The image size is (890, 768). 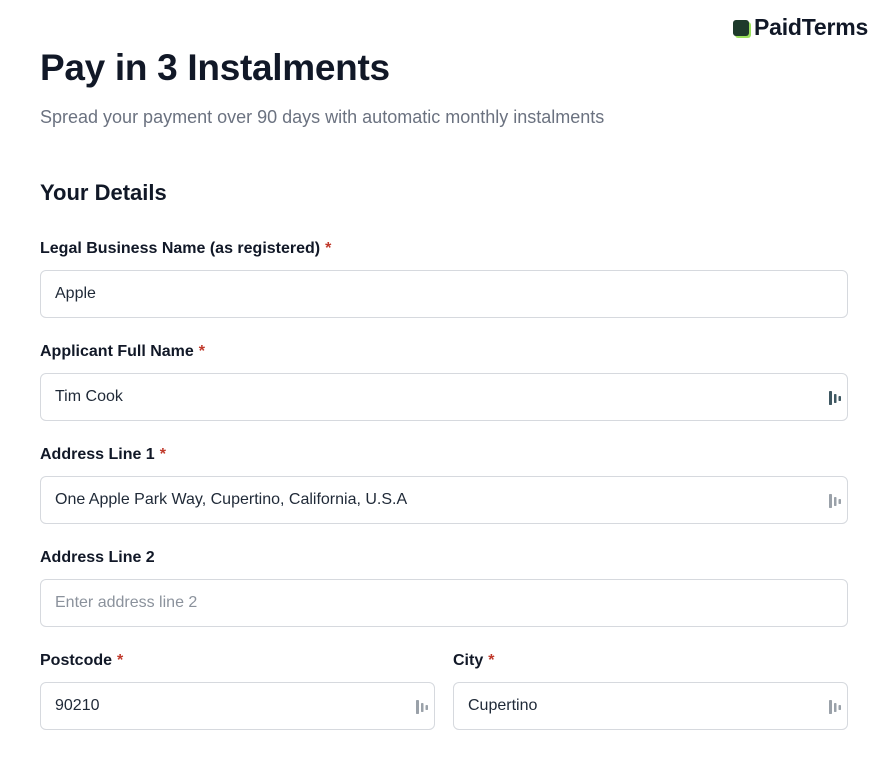 What do you see at coordinates (180, 248) in the screenshot?
I see `business-name-label-text: Legal Business Name (as registered)` at bounding box center [180, 248].